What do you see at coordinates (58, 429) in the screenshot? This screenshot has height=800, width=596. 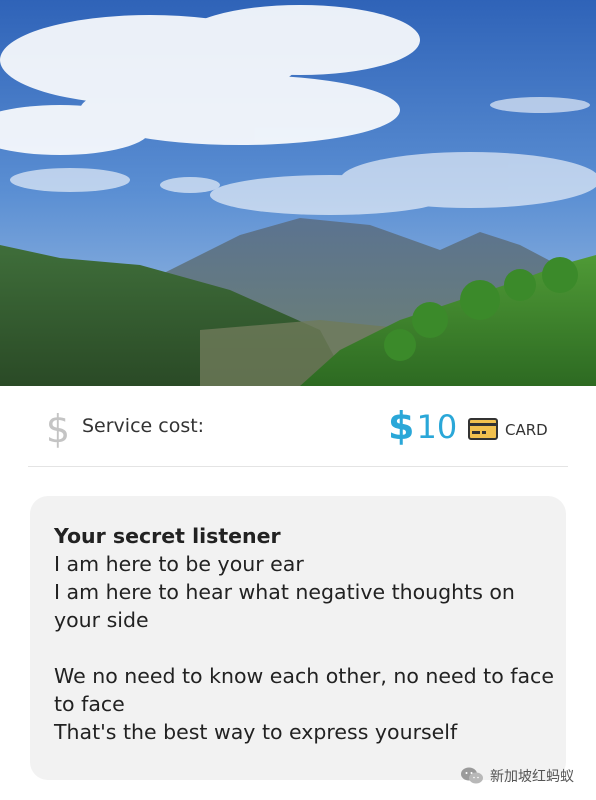 I see `dollar-icon: $` at bounding box center [58, 429].